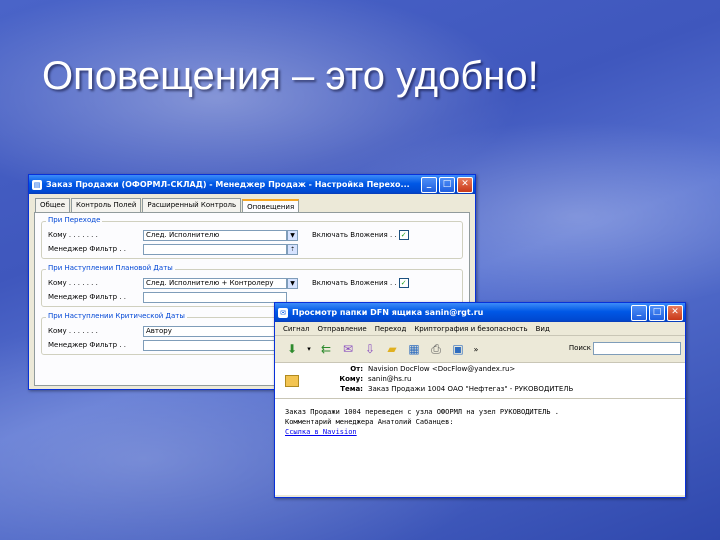 The width and height of the screenshot is (720, 540). Describe the element at coordinates (37, 184) in the screenshot. I see `app-icon: ▤` at that location.